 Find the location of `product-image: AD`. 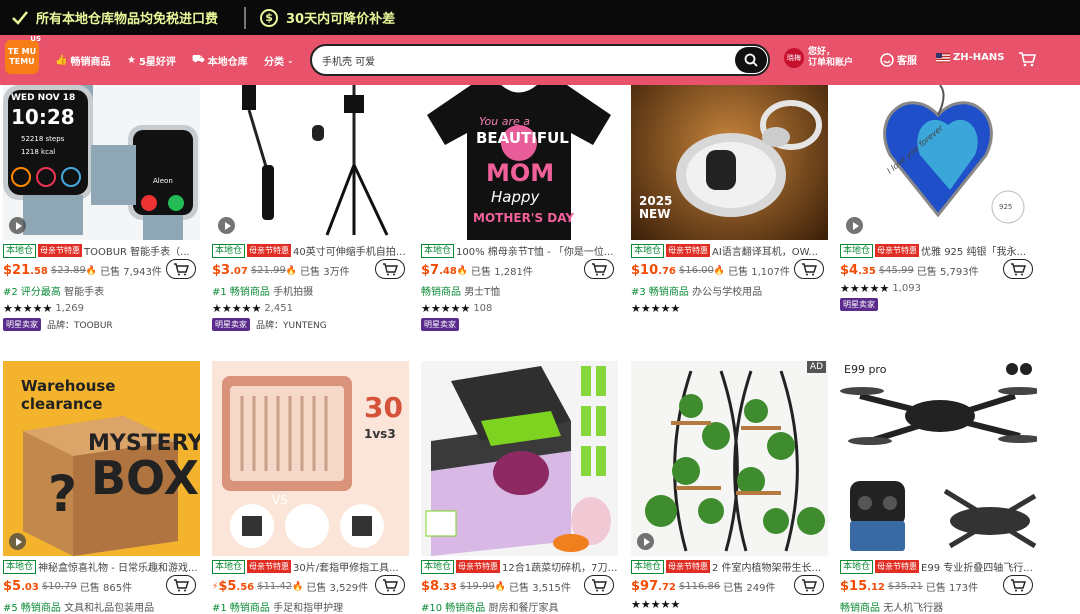

product-image: AD is located at coordinates (729, 458).